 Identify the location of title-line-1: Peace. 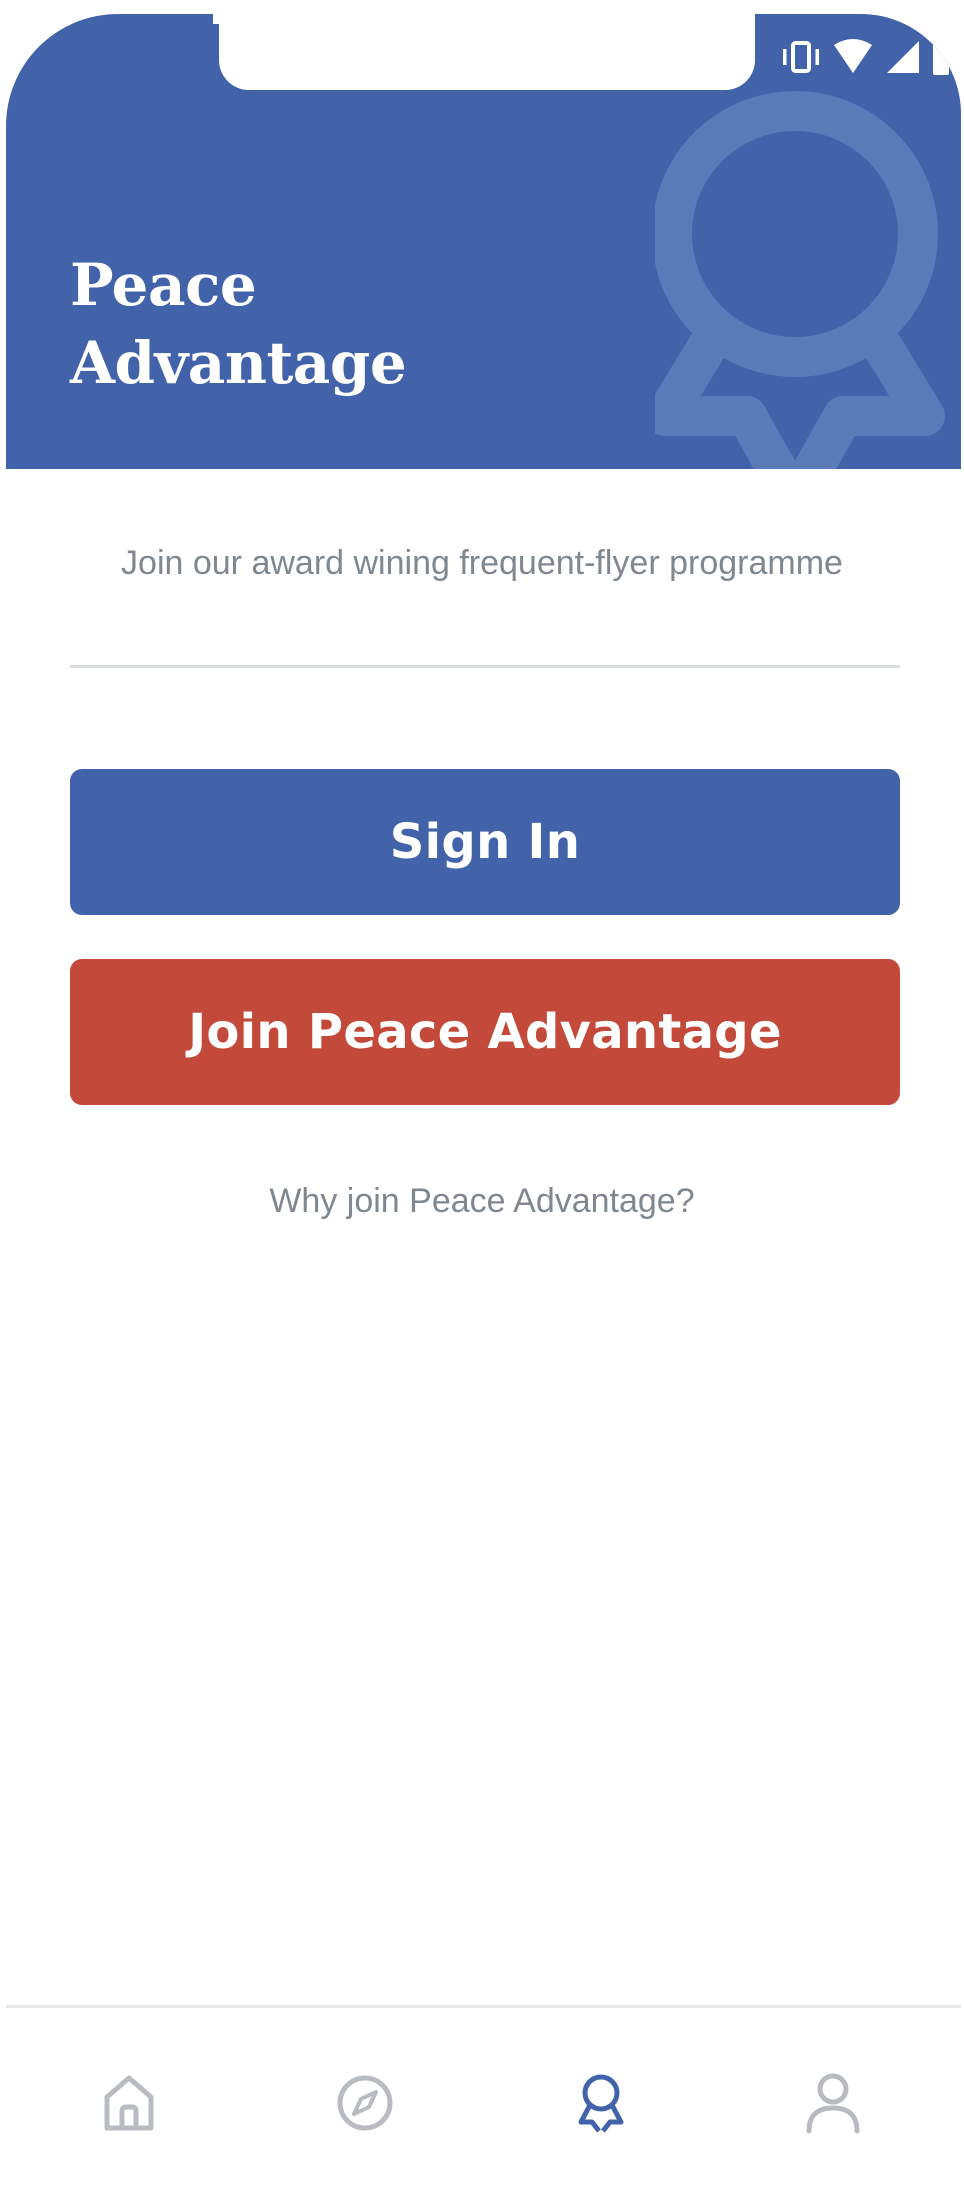
(163, 285).